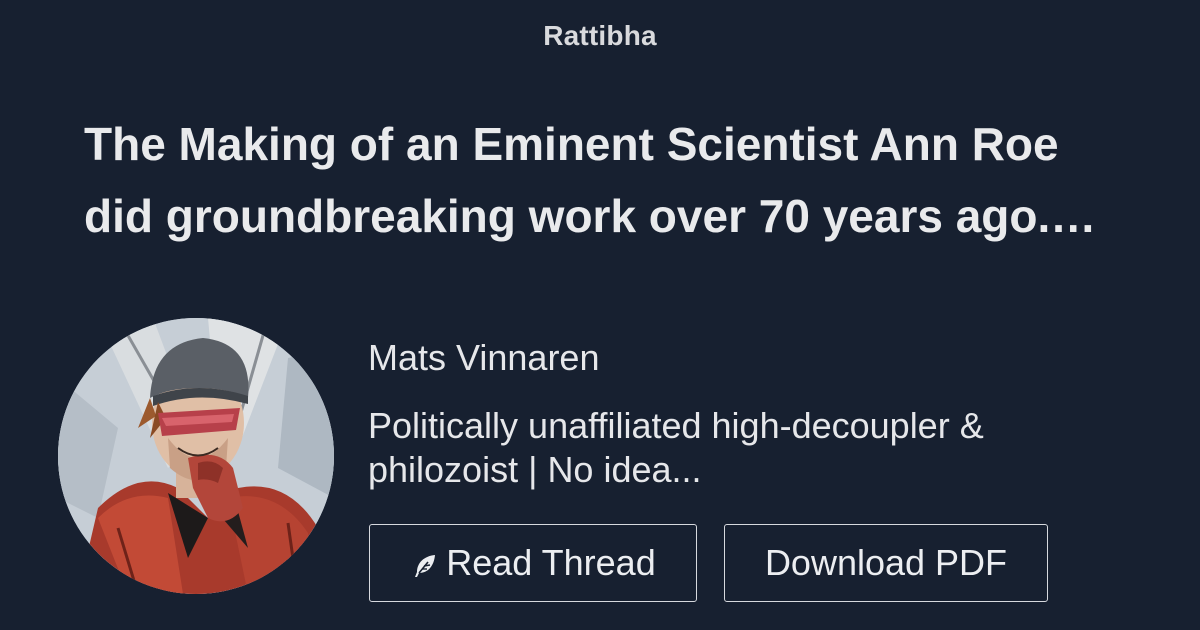  I want to click on brand-name: Rattibha, so click(600, 35).